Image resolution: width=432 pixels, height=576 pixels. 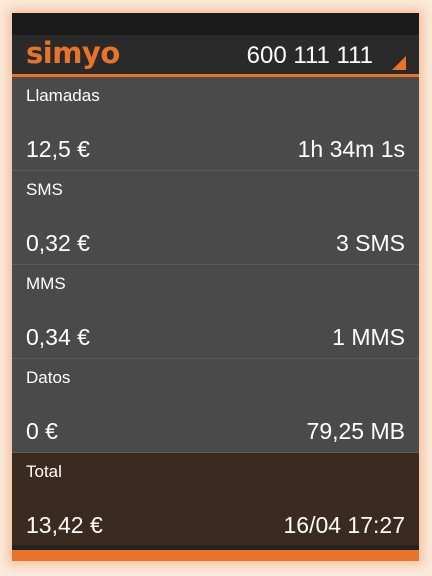 I want to click on dropdown-arrow-icon, so click(x=399, y=63).